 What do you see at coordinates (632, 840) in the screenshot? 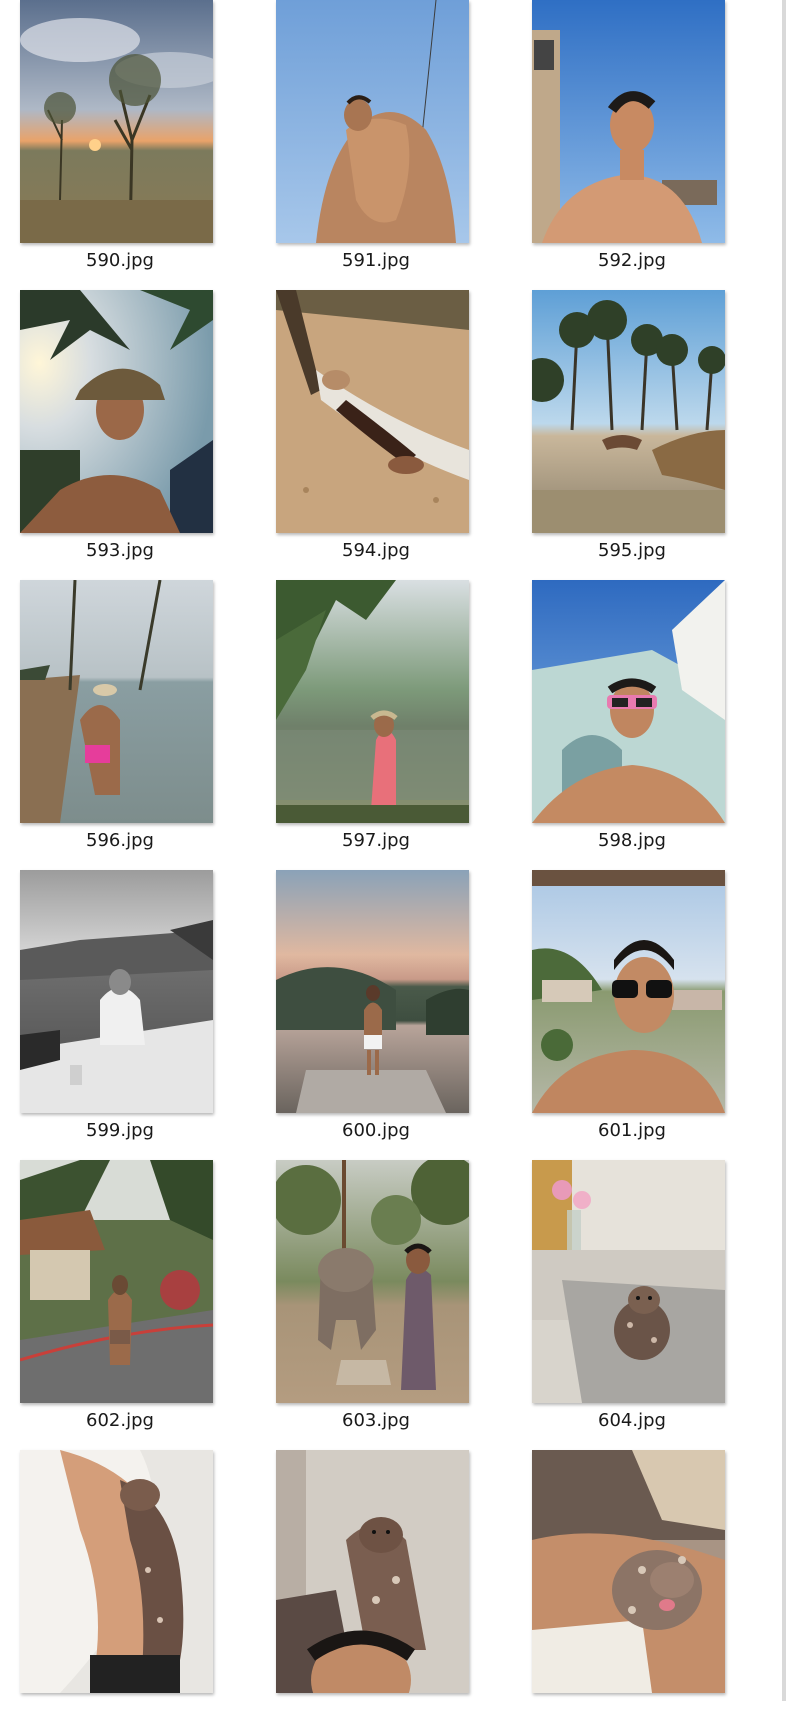
I see `file-name-598: 598.jpg` at bounding box center [632, 840].